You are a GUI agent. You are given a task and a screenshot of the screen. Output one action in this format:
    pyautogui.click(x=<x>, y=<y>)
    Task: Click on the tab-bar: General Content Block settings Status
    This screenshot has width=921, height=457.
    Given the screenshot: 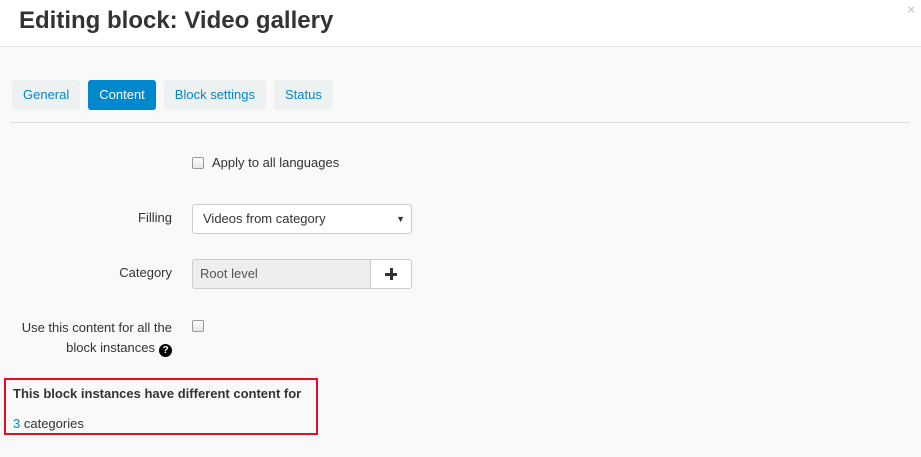 What is the action you would take?
    pyautogui.click(x=172, y=95)
    